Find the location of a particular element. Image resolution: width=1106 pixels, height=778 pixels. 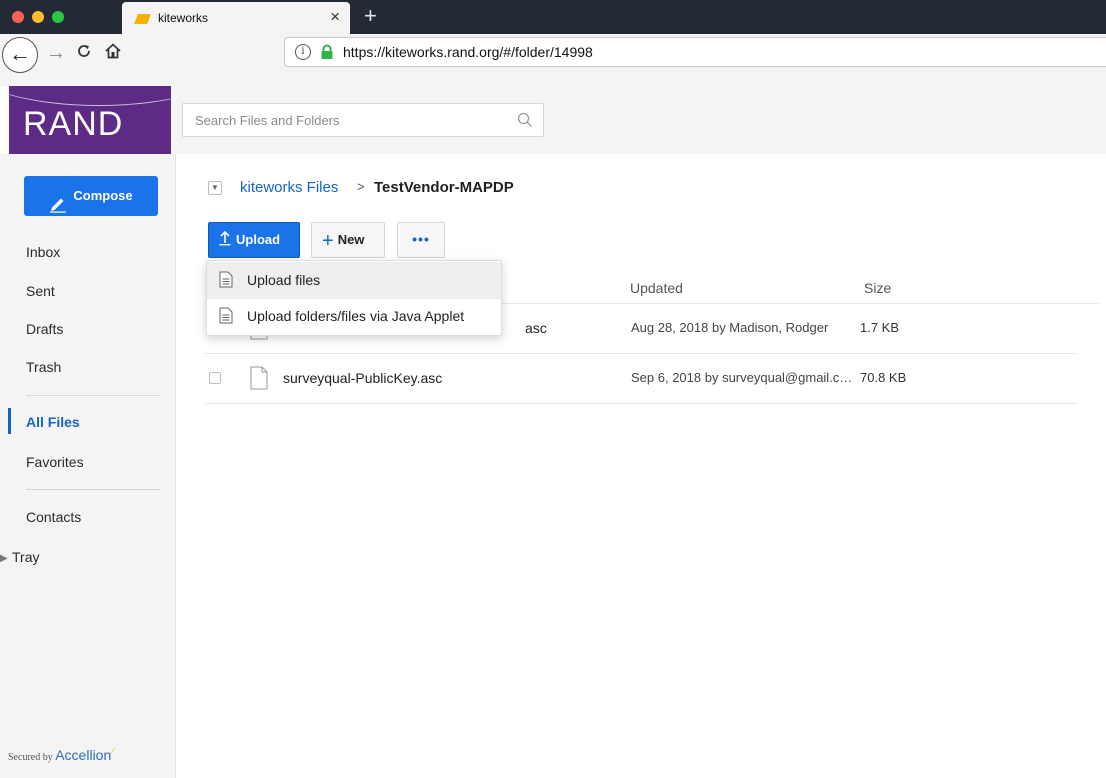

file-name: asc is located at coordinates (536, 328).